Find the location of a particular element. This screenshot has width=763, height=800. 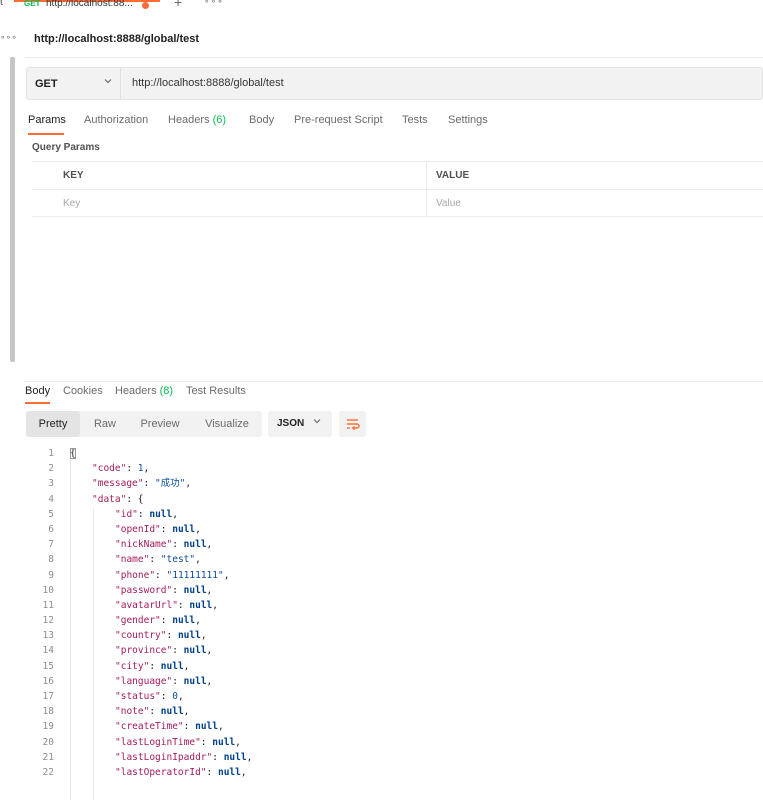

json-key: "data" is located at coordinates (109, 499).